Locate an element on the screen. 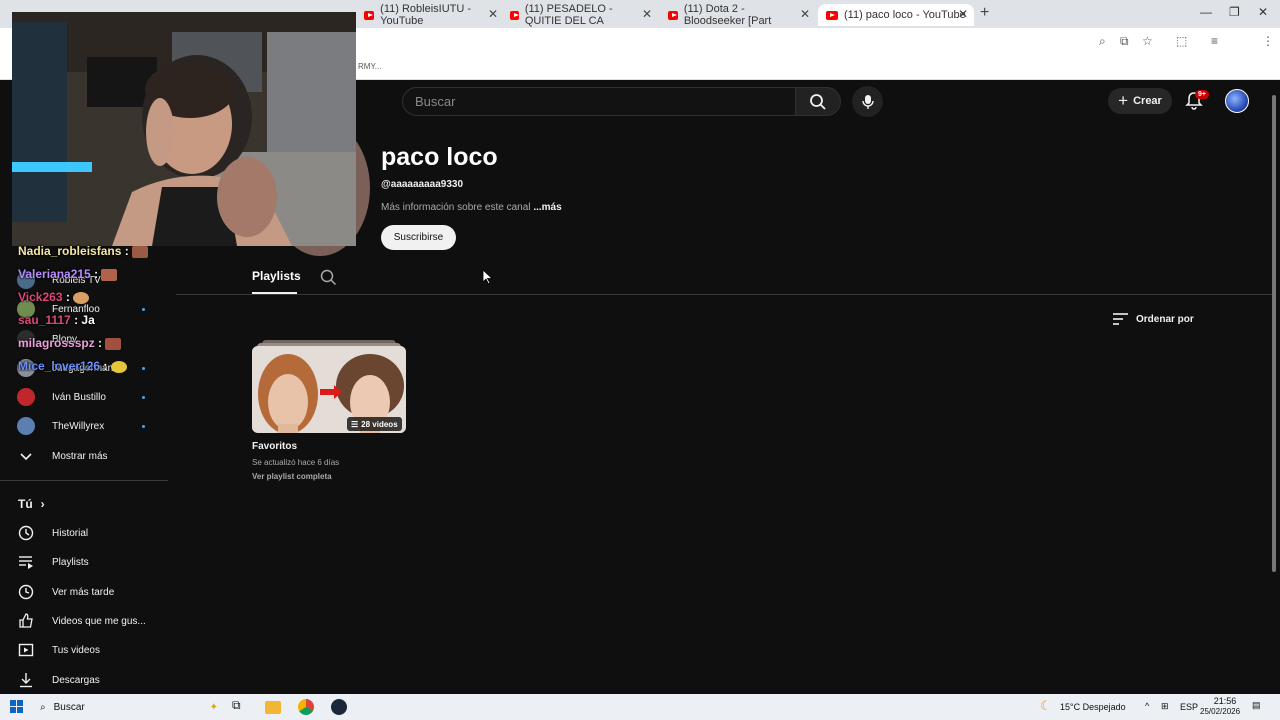 The height and width of the screenshot is (720, 1280). microphone-icon is located at coordinates (867, 101).